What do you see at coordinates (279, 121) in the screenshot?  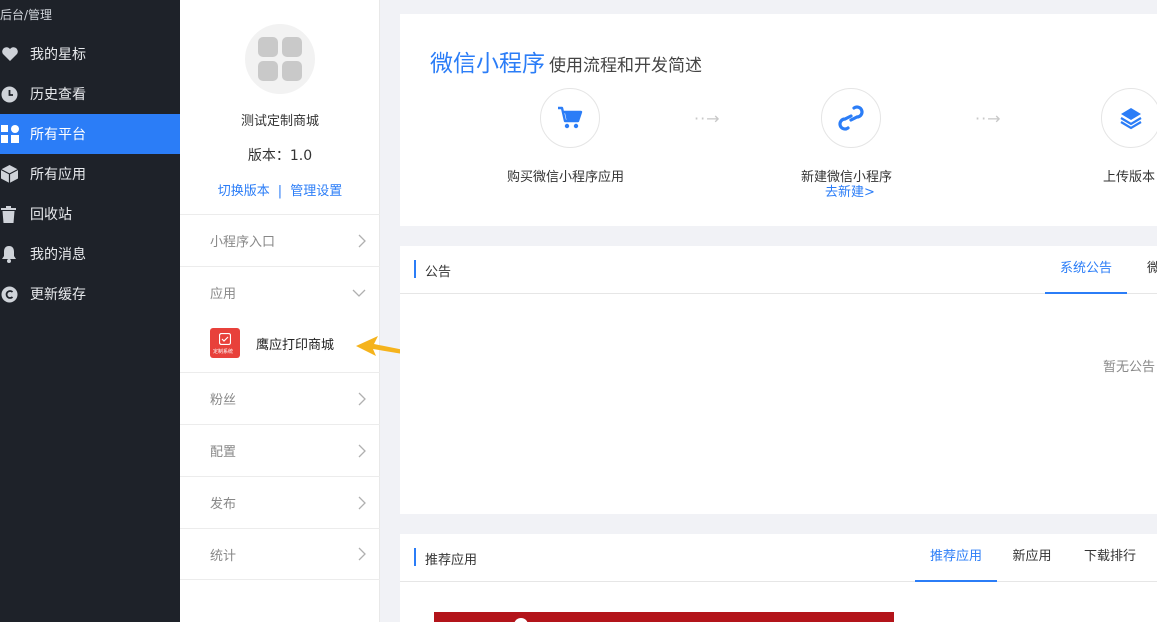 I see `app-name: 测试定制商城` at bounding box center [279, 121].